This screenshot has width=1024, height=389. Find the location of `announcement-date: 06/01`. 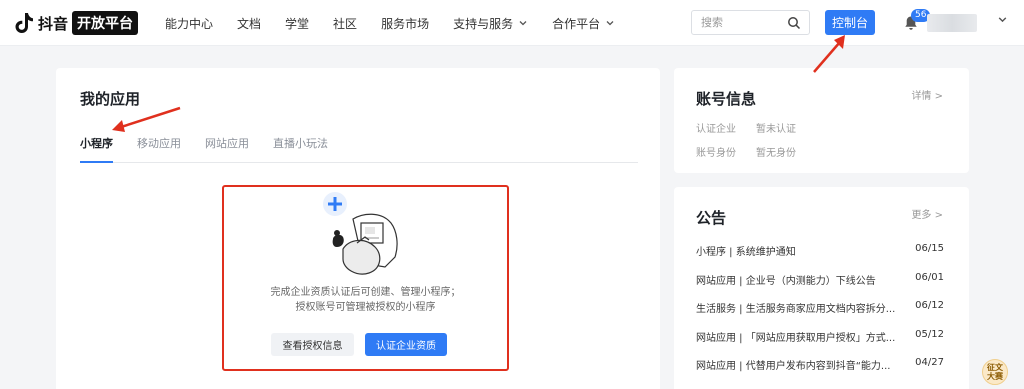

announcement-date: 06/01 is located at coordinates (929, 277).